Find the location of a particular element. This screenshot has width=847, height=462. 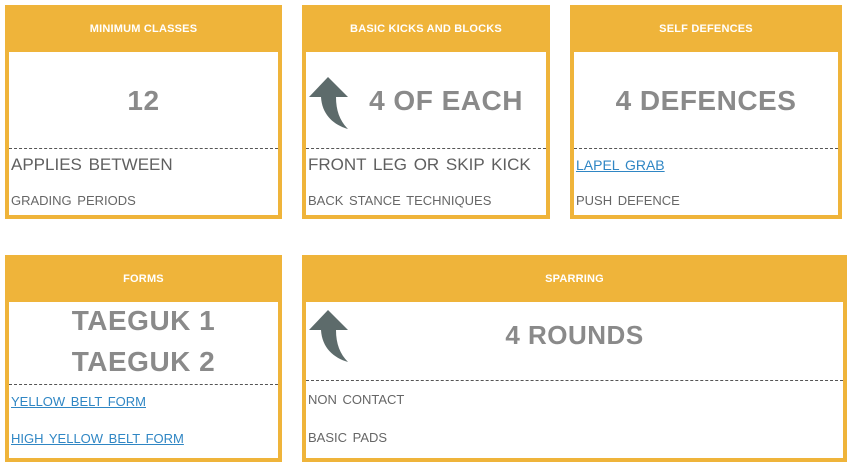

detail-line: GRADING PERIODS is located at coordinates (73, 200).